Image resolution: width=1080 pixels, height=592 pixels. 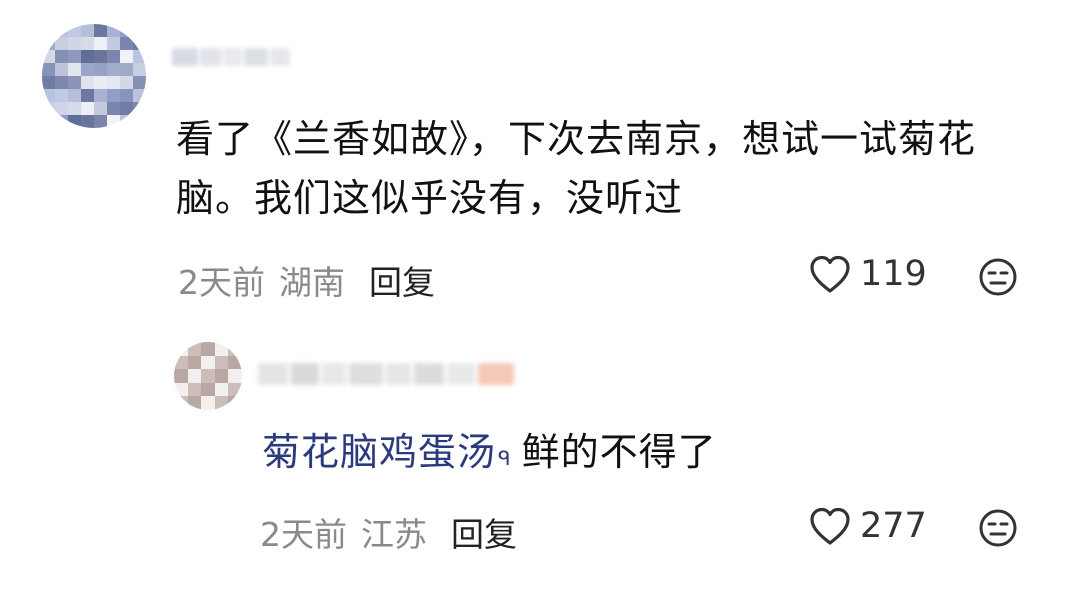 I want to click on username-blurred, so click(x=233, y=57).